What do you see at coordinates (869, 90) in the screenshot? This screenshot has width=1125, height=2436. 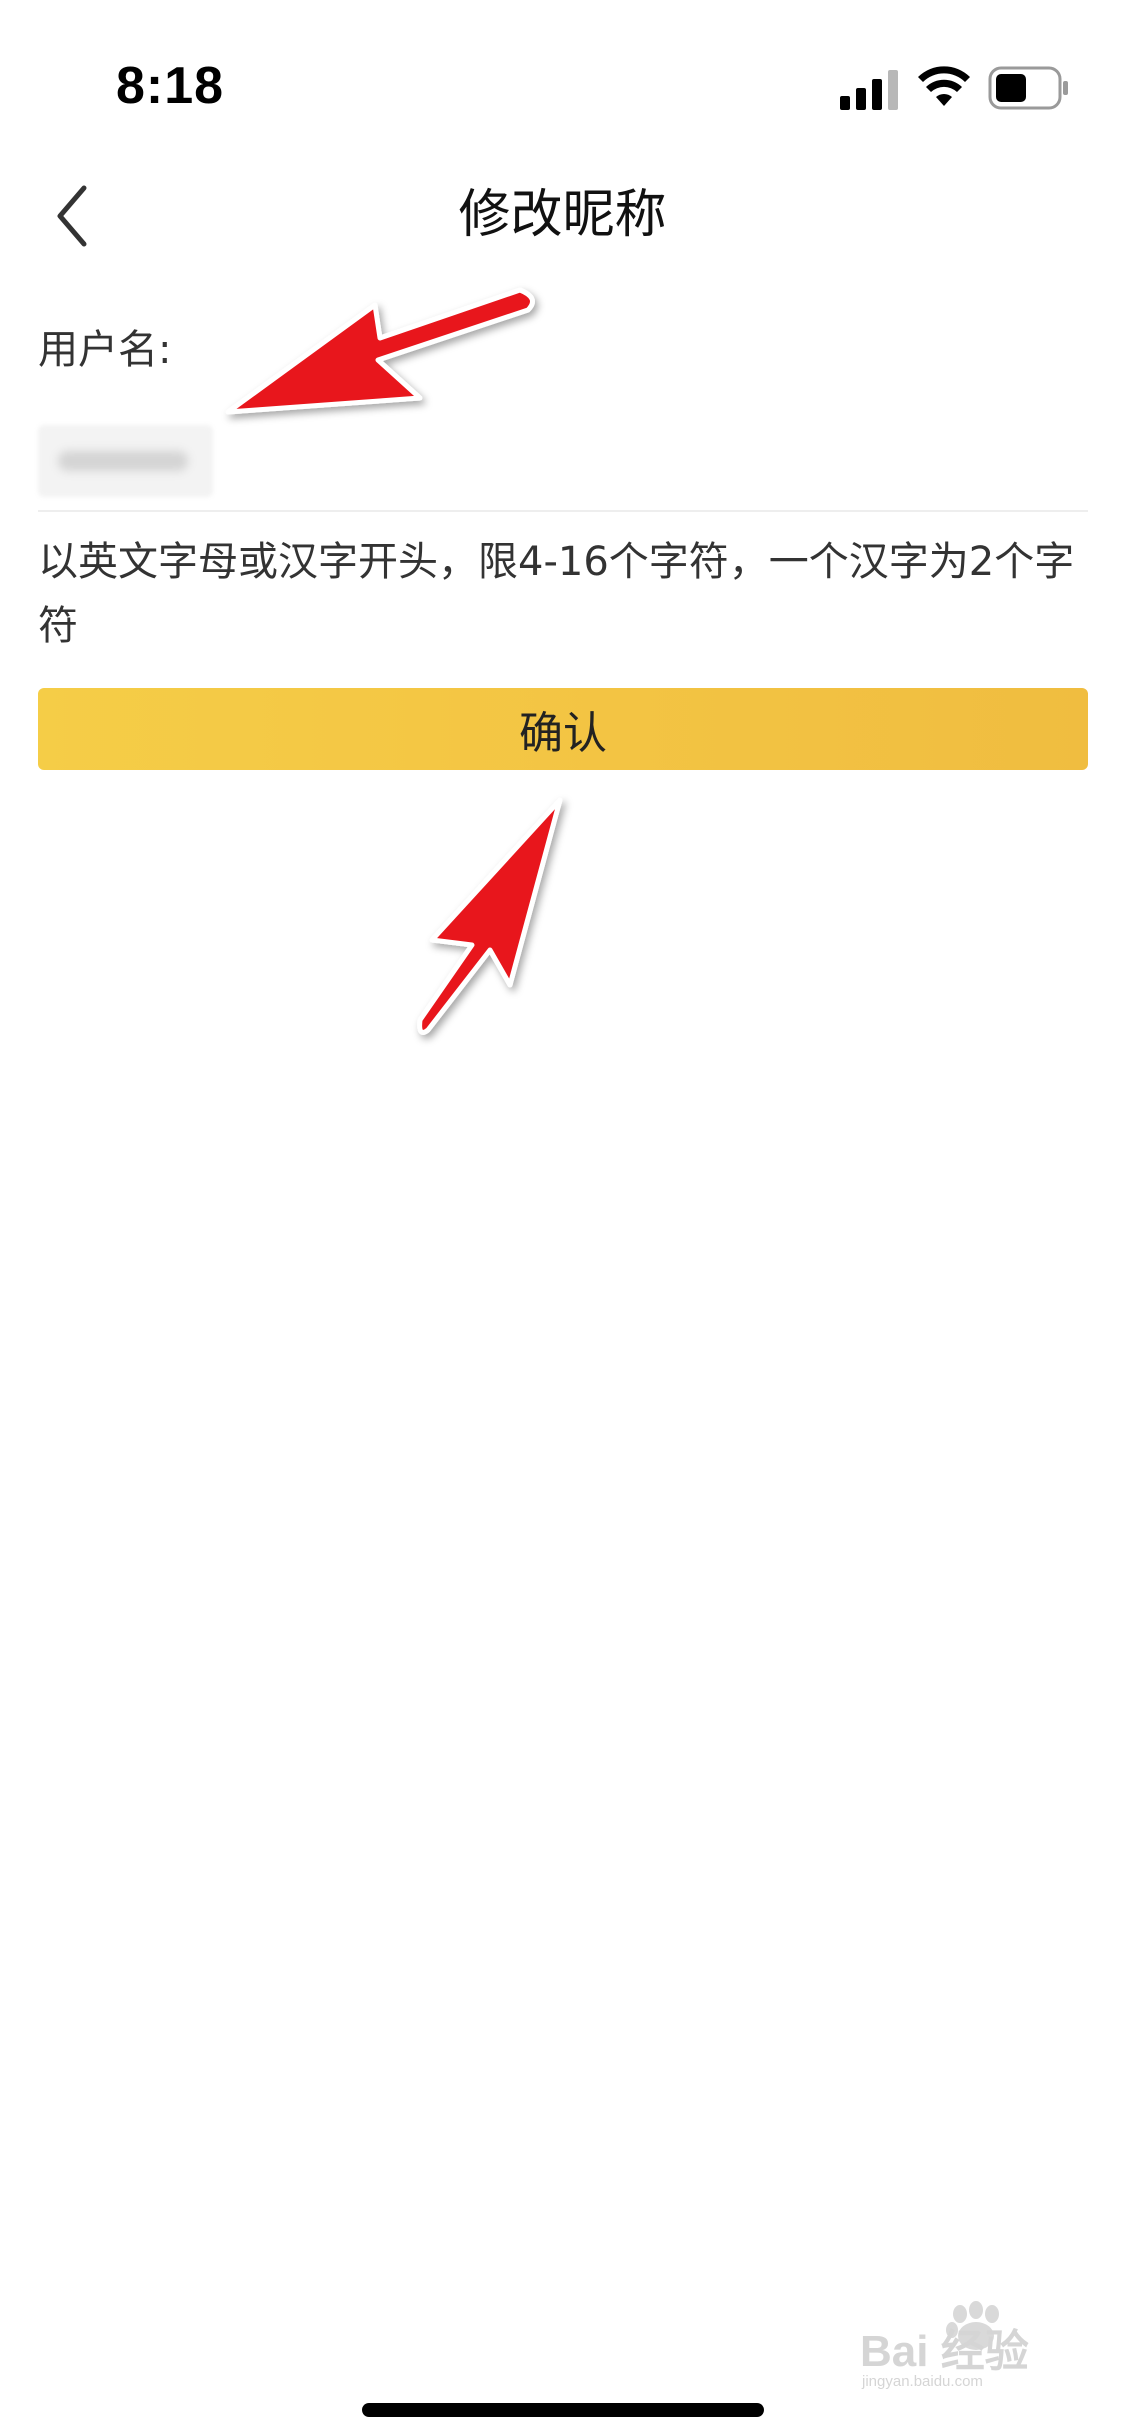 I see `cellular-signal-icon` at bounding box center [869, 90].